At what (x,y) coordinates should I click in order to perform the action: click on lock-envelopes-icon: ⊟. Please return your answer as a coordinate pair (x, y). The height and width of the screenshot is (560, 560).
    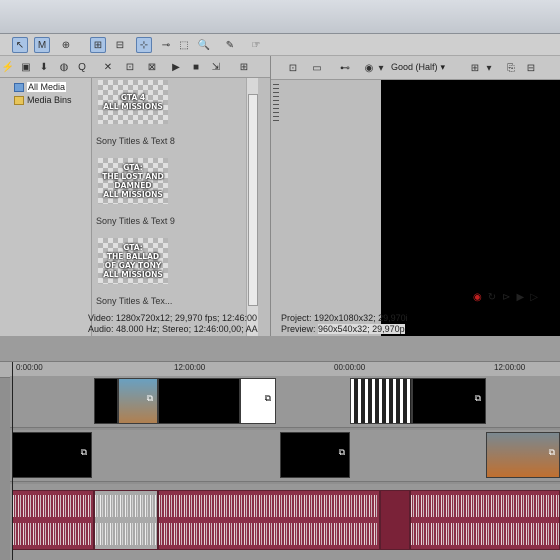
    Looking at the image, I should click on (120, 45).